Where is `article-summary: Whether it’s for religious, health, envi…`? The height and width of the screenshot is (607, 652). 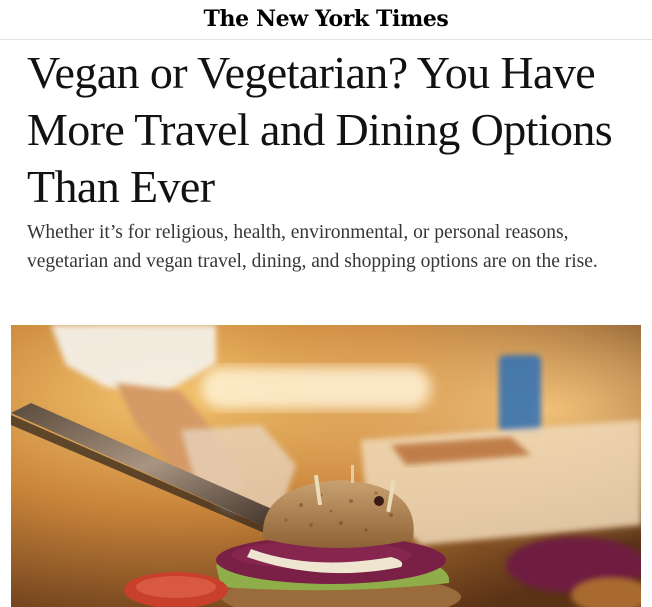
article-summary: Whether it’s for religious, health, envi… is located at coordinates (312, 247).